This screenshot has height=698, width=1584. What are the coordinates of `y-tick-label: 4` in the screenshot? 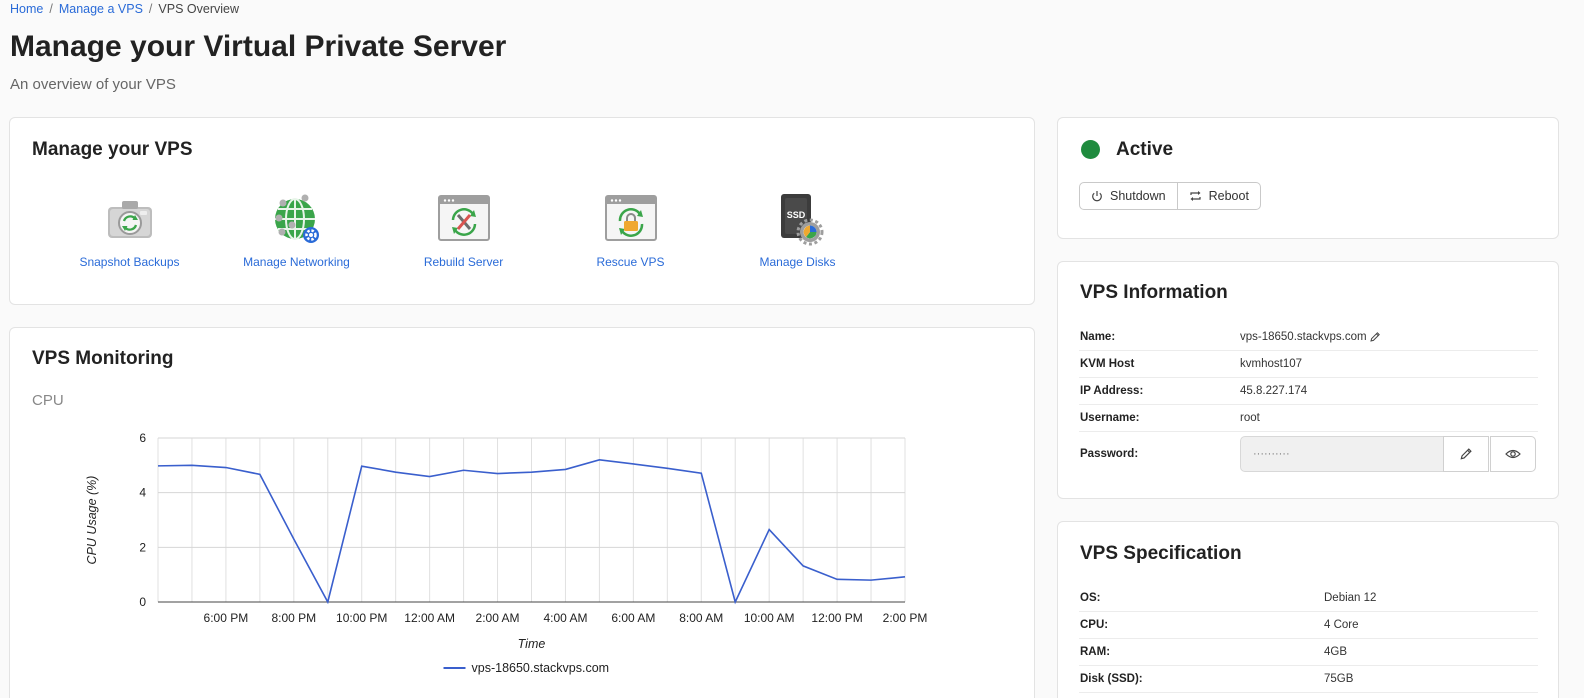 It's located at (142, 493).